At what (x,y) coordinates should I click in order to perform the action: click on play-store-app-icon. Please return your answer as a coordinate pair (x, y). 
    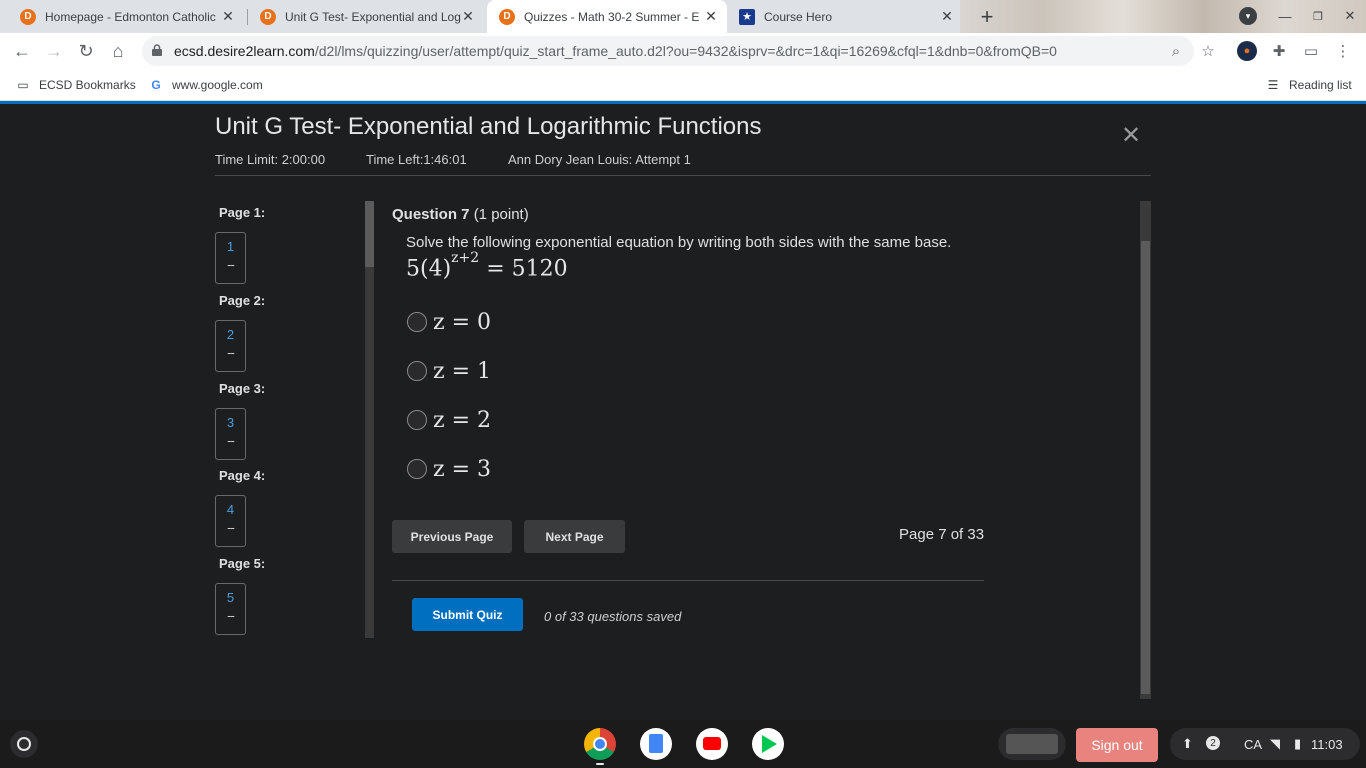
    Looking at the image, I should click on (768, 744).